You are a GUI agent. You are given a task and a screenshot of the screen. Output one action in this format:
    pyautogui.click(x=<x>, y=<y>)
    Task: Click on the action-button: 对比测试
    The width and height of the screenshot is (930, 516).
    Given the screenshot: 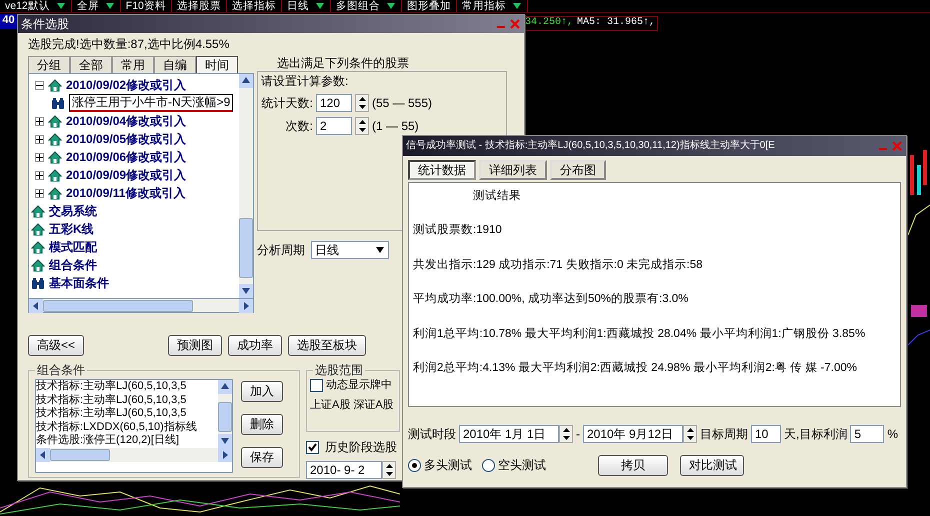 What is the action you would take?
    pyautogui.click(x=712, y=465)
    